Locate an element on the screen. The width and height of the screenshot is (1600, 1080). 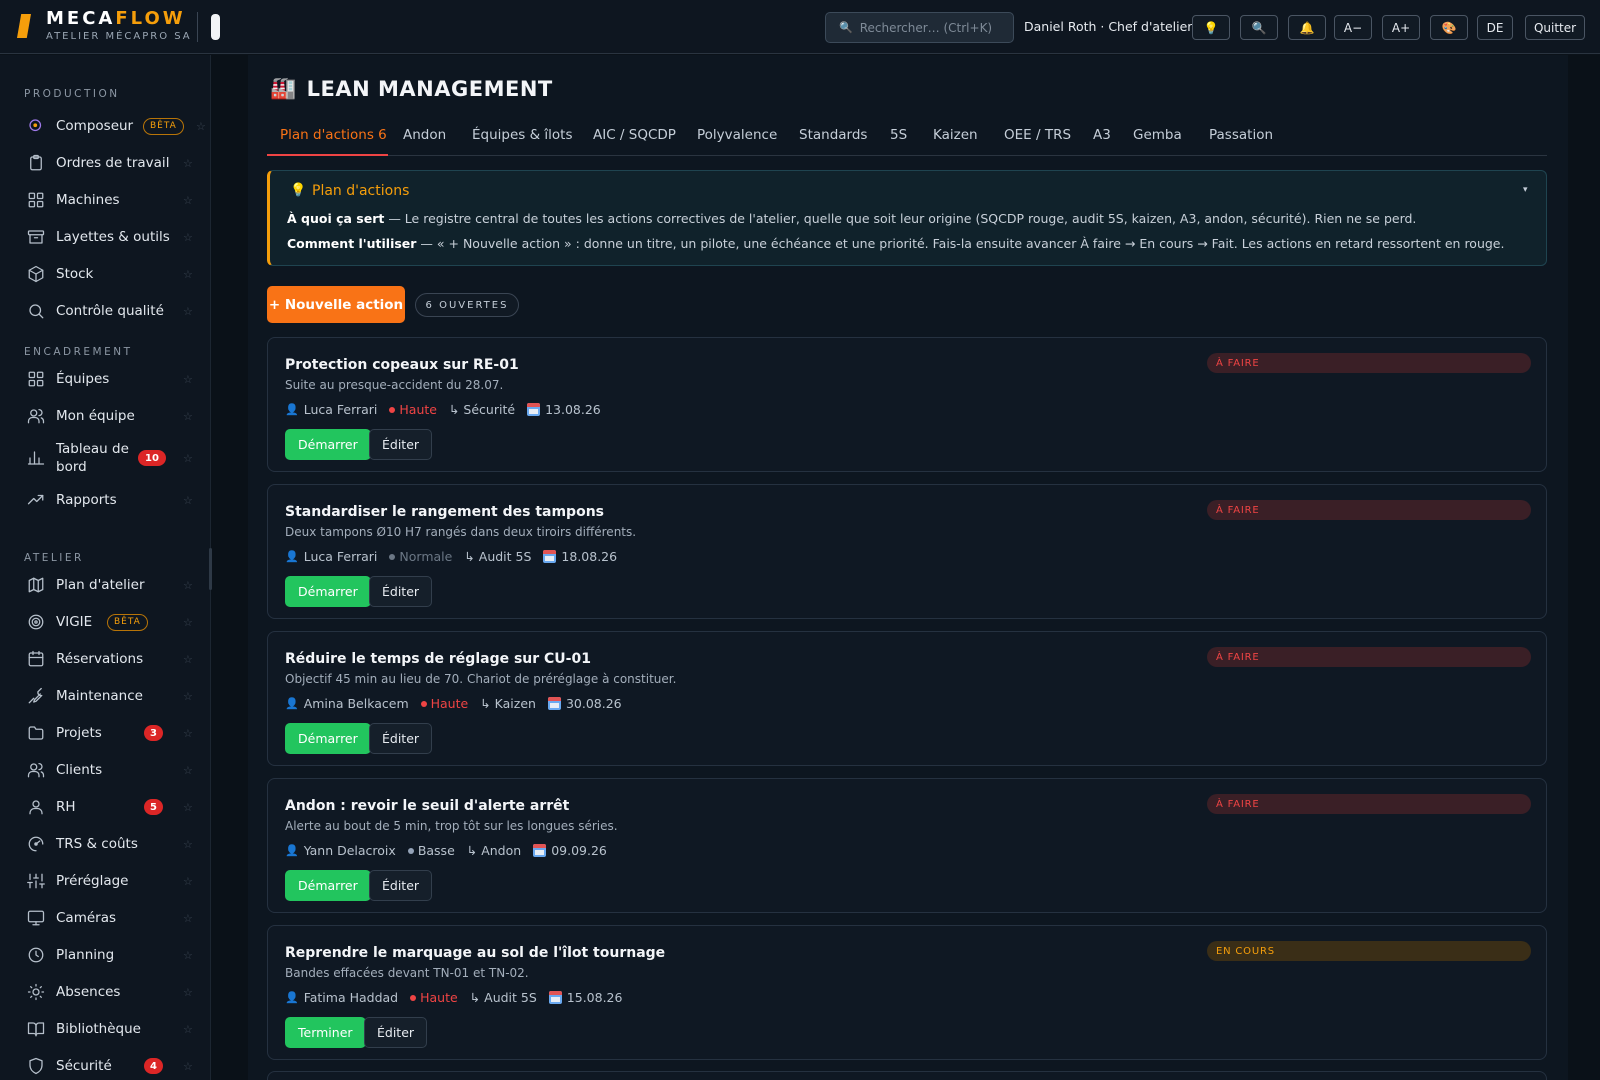
wrench-icon is located at coordinates (36, 696).